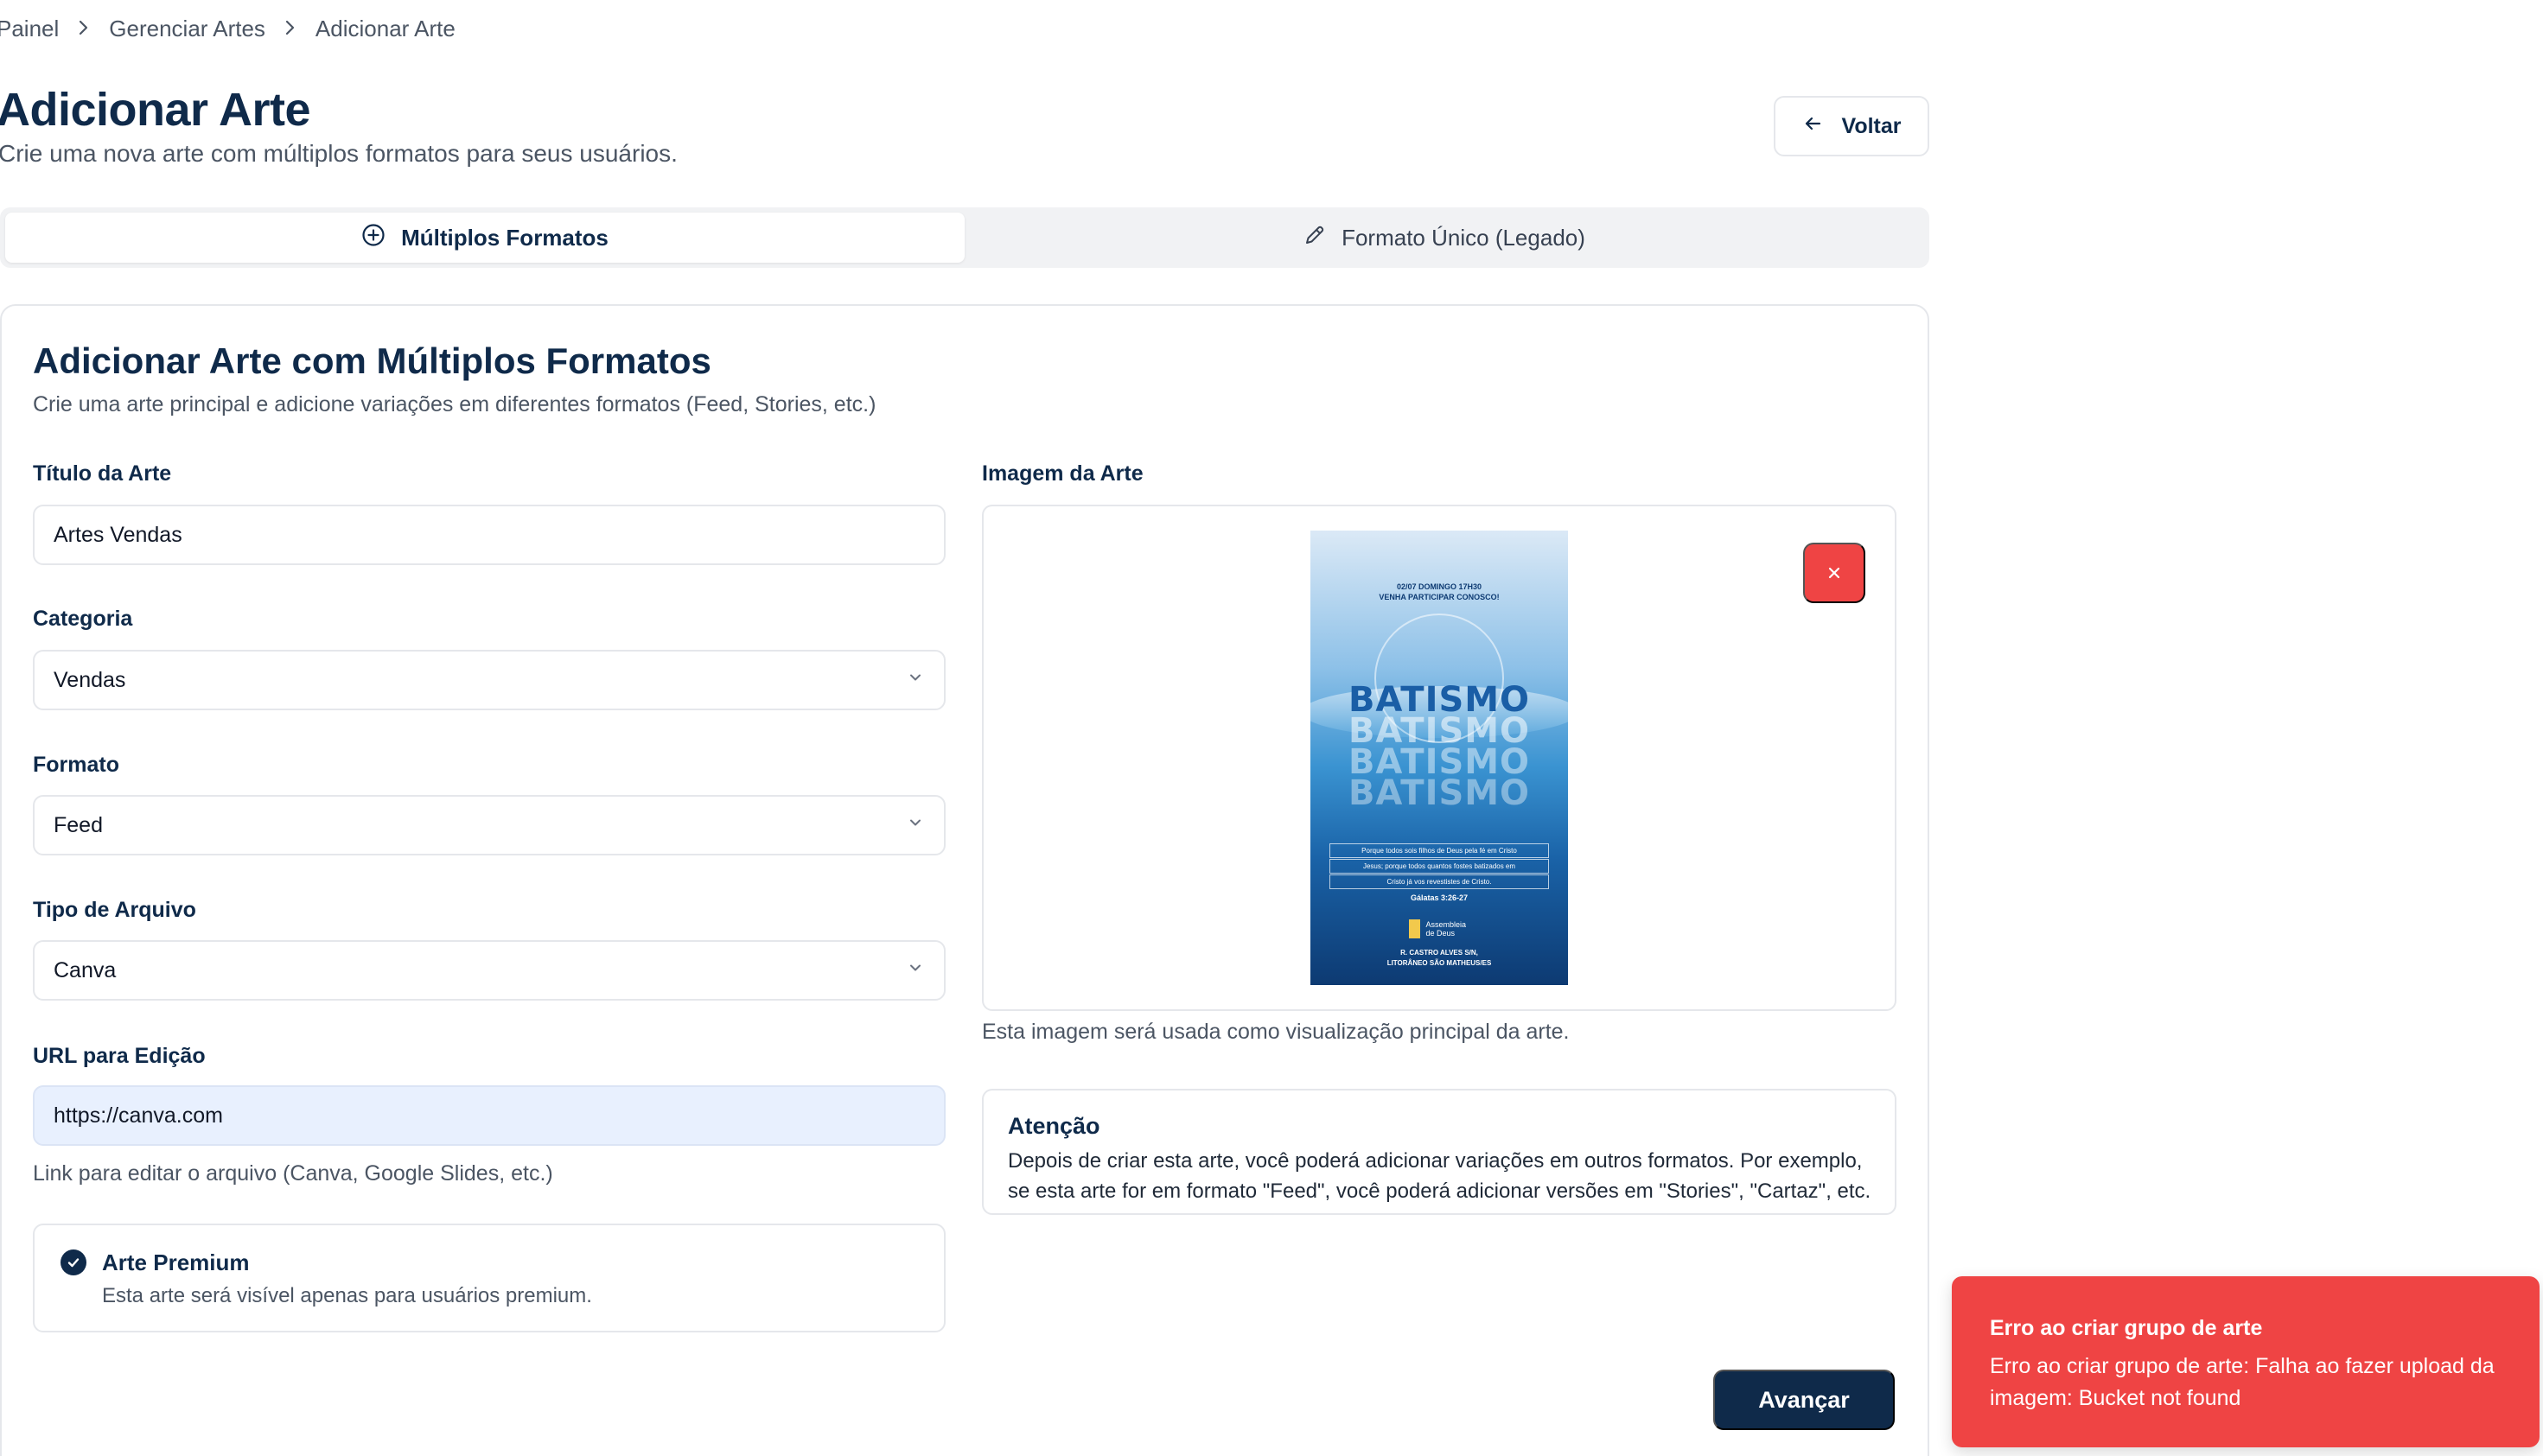 The height and width of the screenshot is (1456, 2543). I want to click on close-icon, so click(1834, 573).